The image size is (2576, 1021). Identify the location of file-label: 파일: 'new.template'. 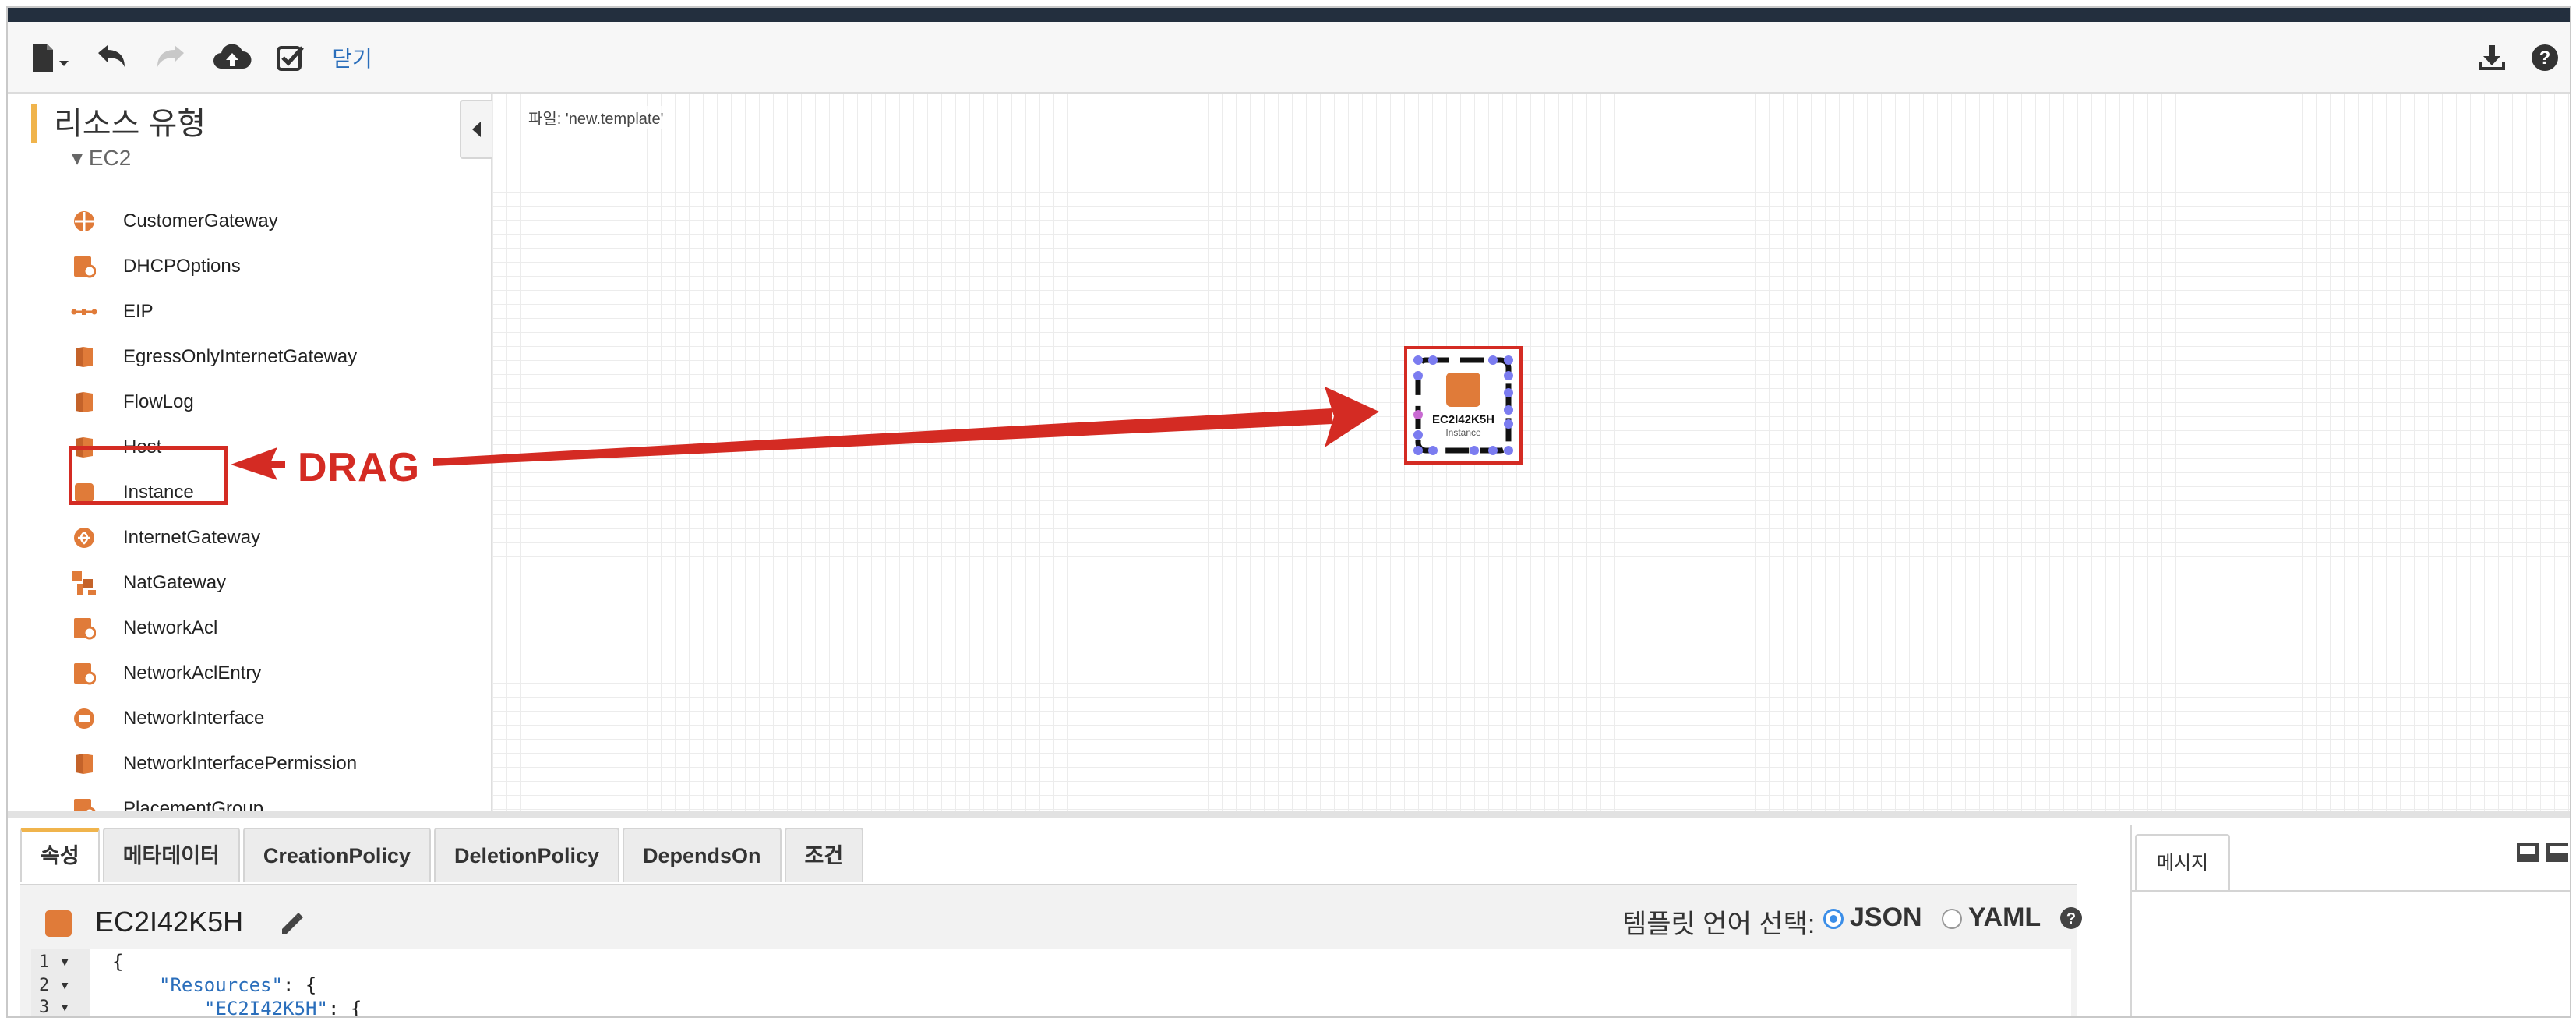
(596, 117).